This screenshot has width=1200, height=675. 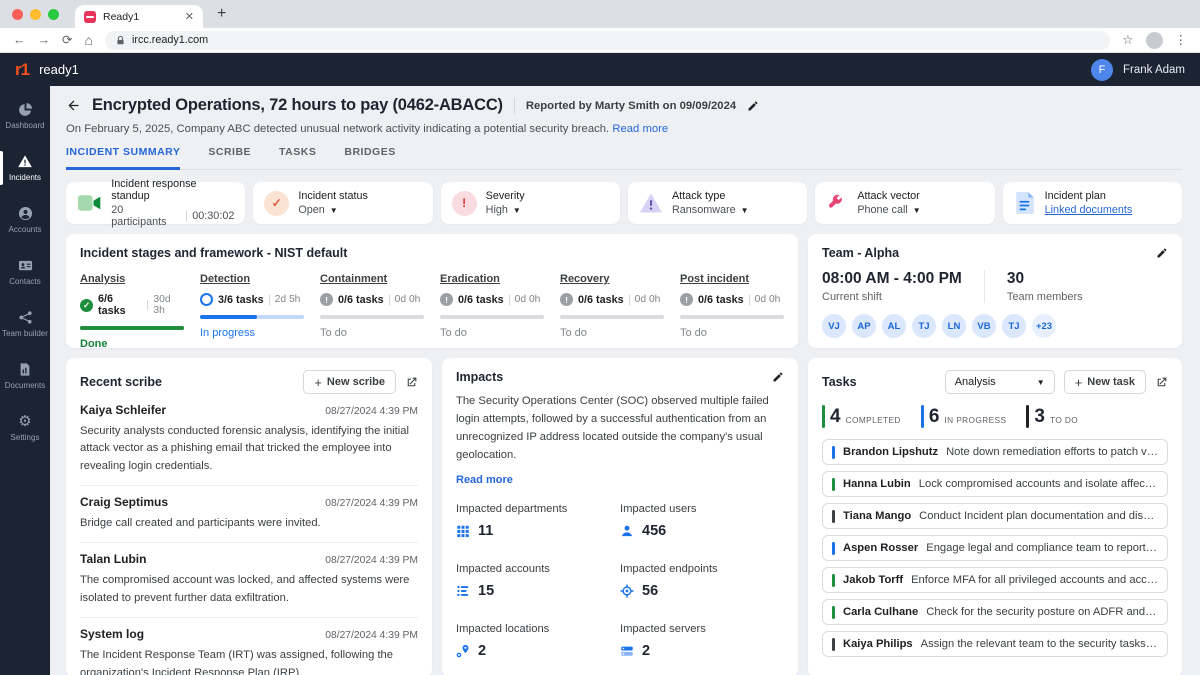 What do you see at coordinates (834, 326) in the screenshot?
I see `avatar: VJ` at bounding box center [834, 326].